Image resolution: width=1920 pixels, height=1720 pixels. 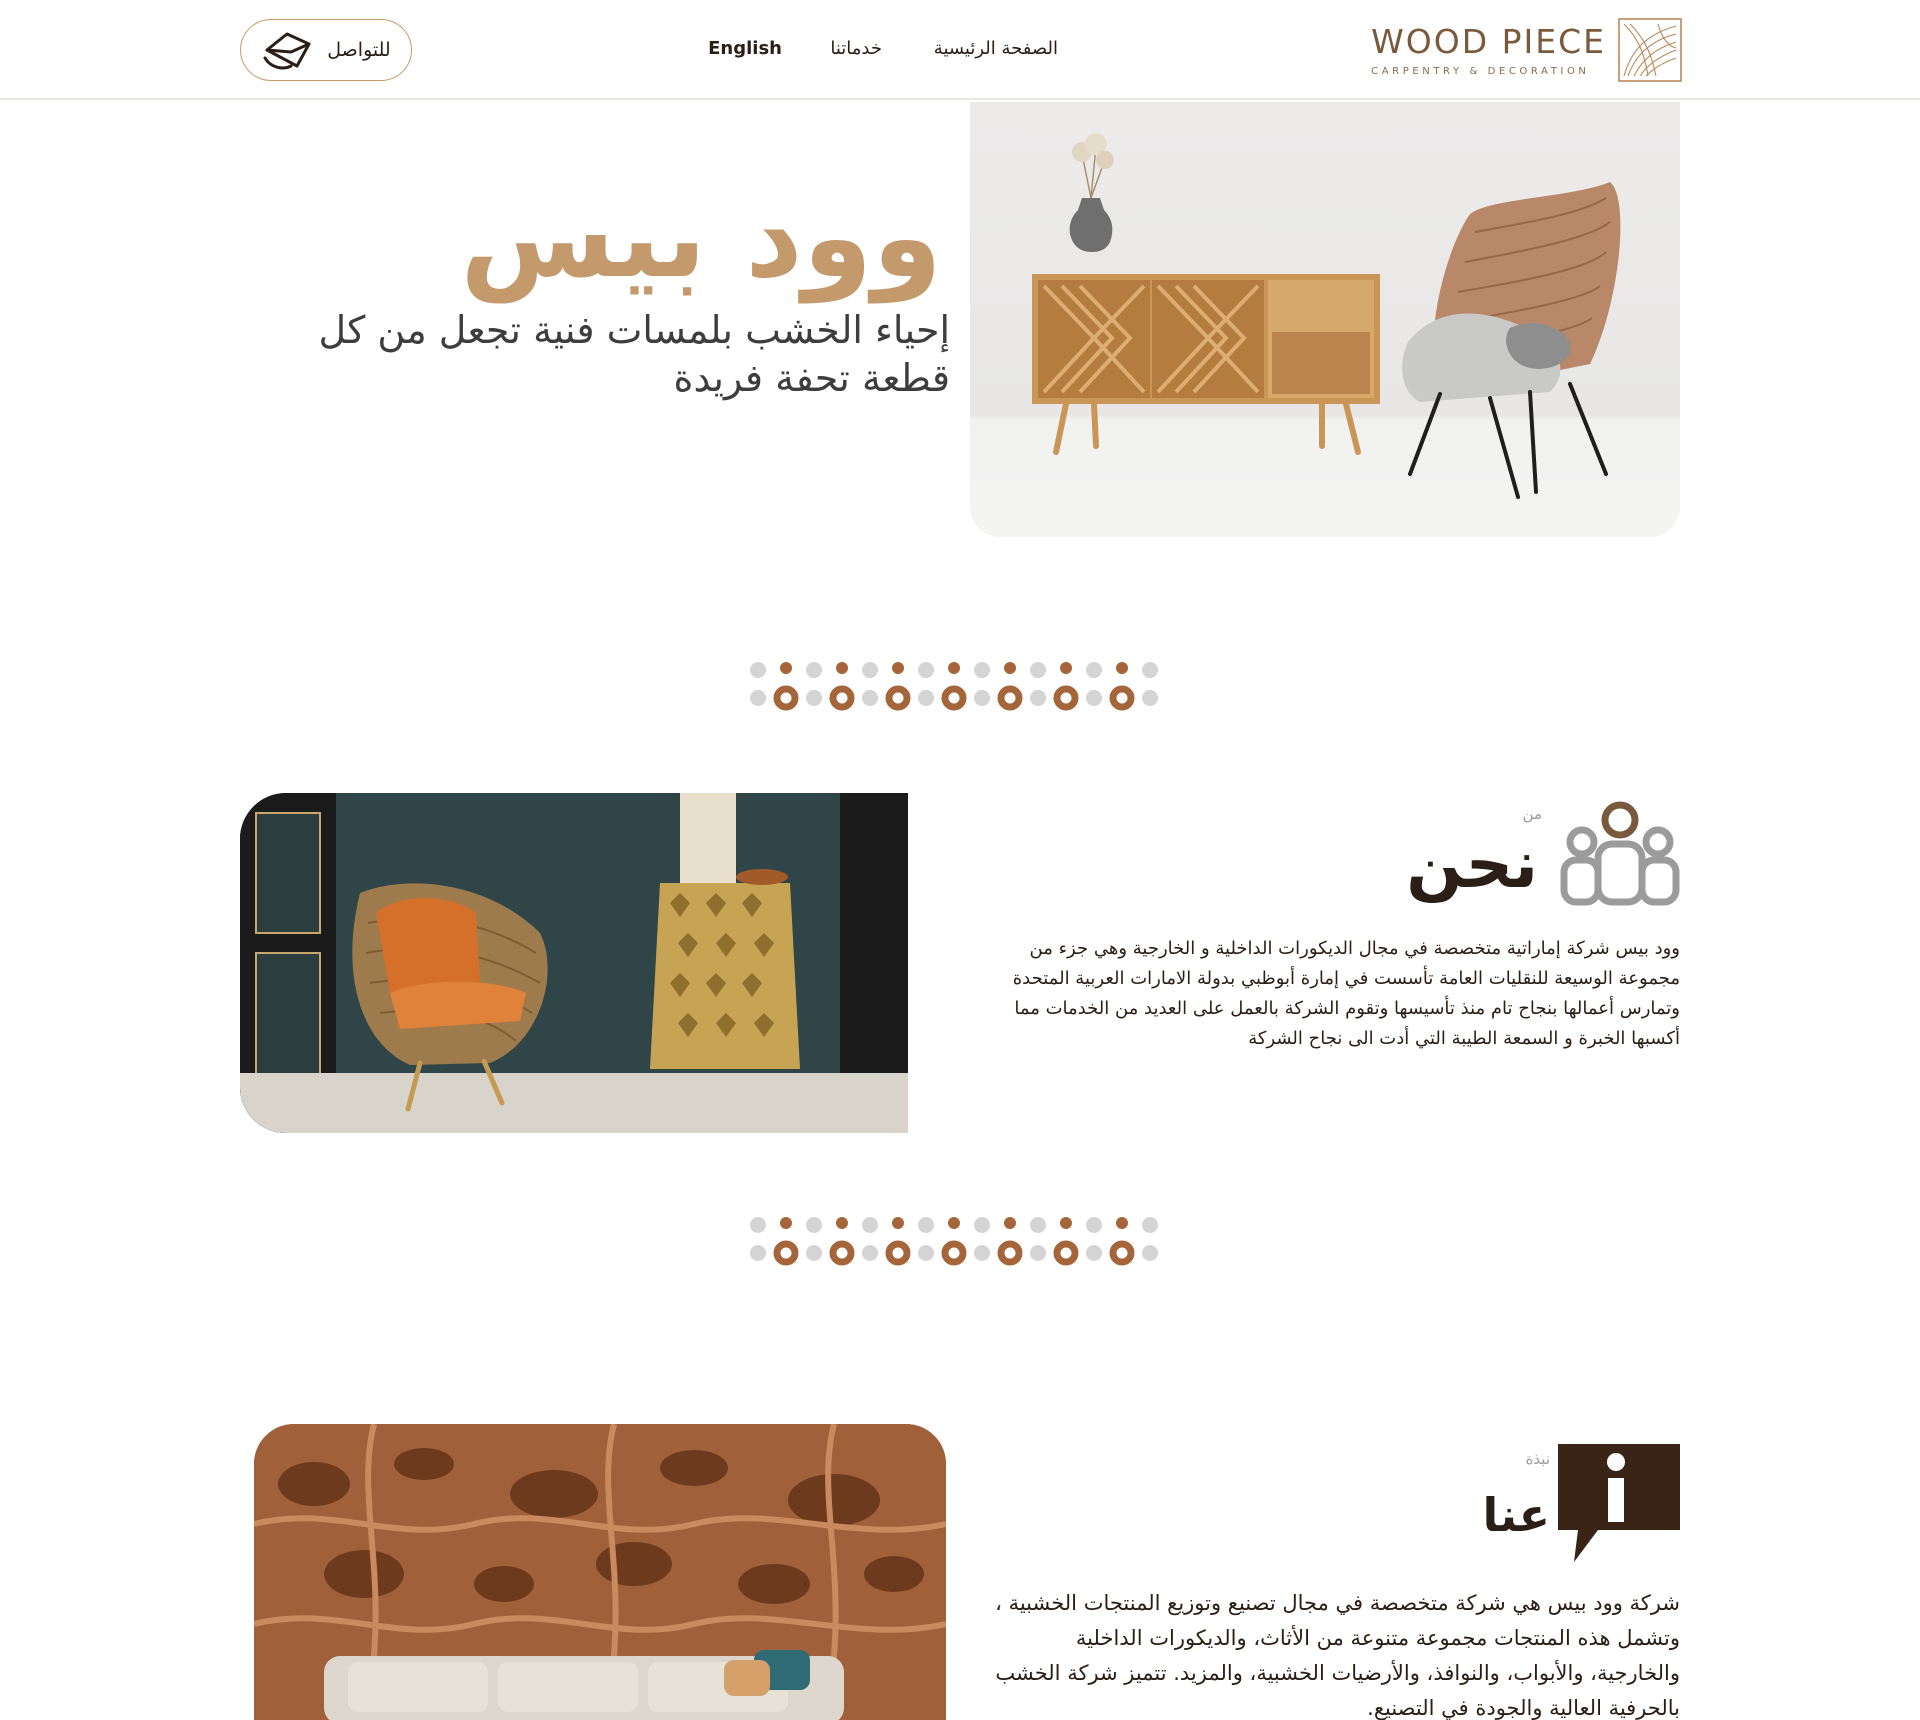 What do you see at coordinates (600, 1572) in the screenshot?
I see `carved-wood-image` at bounding box center [600, 1572].